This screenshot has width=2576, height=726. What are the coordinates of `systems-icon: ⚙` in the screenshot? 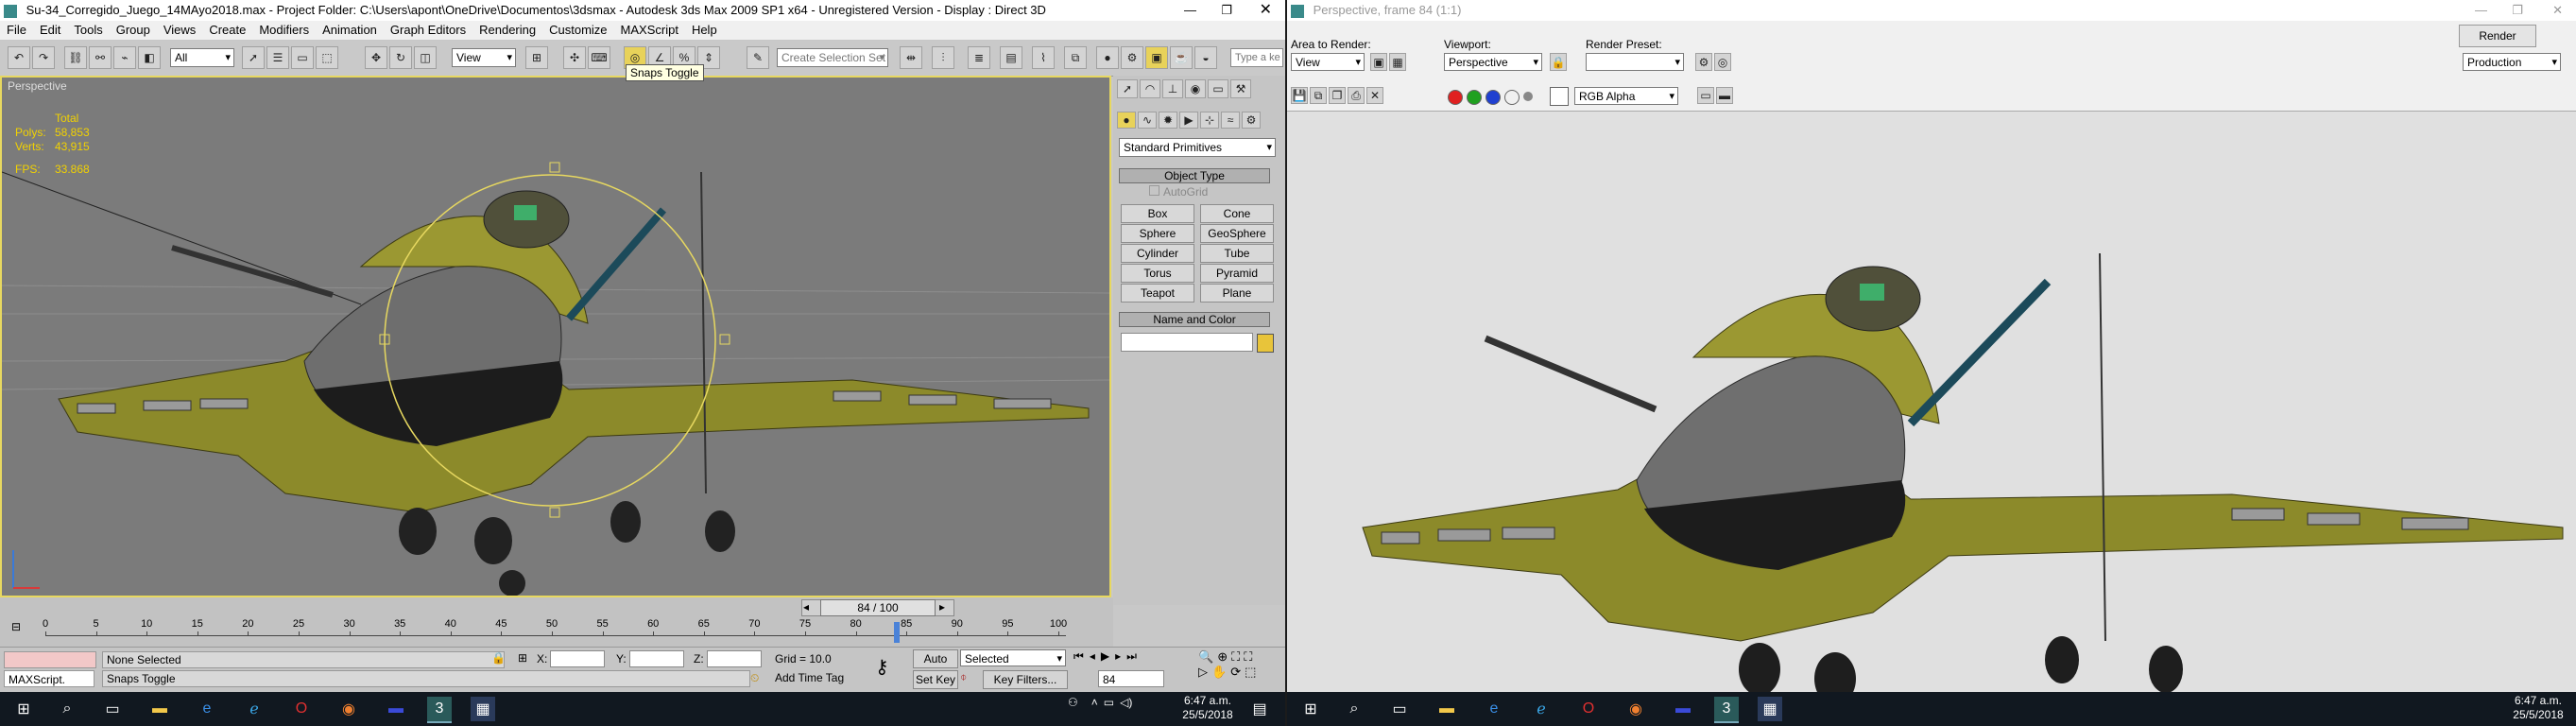 It's located at (1251, 120).